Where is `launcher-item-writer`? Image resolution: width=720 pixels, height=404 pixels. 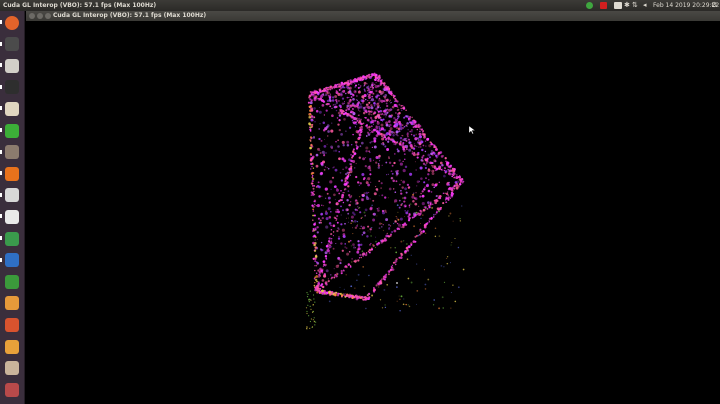
launcher-item-writer is located at coordinates (11, 260).